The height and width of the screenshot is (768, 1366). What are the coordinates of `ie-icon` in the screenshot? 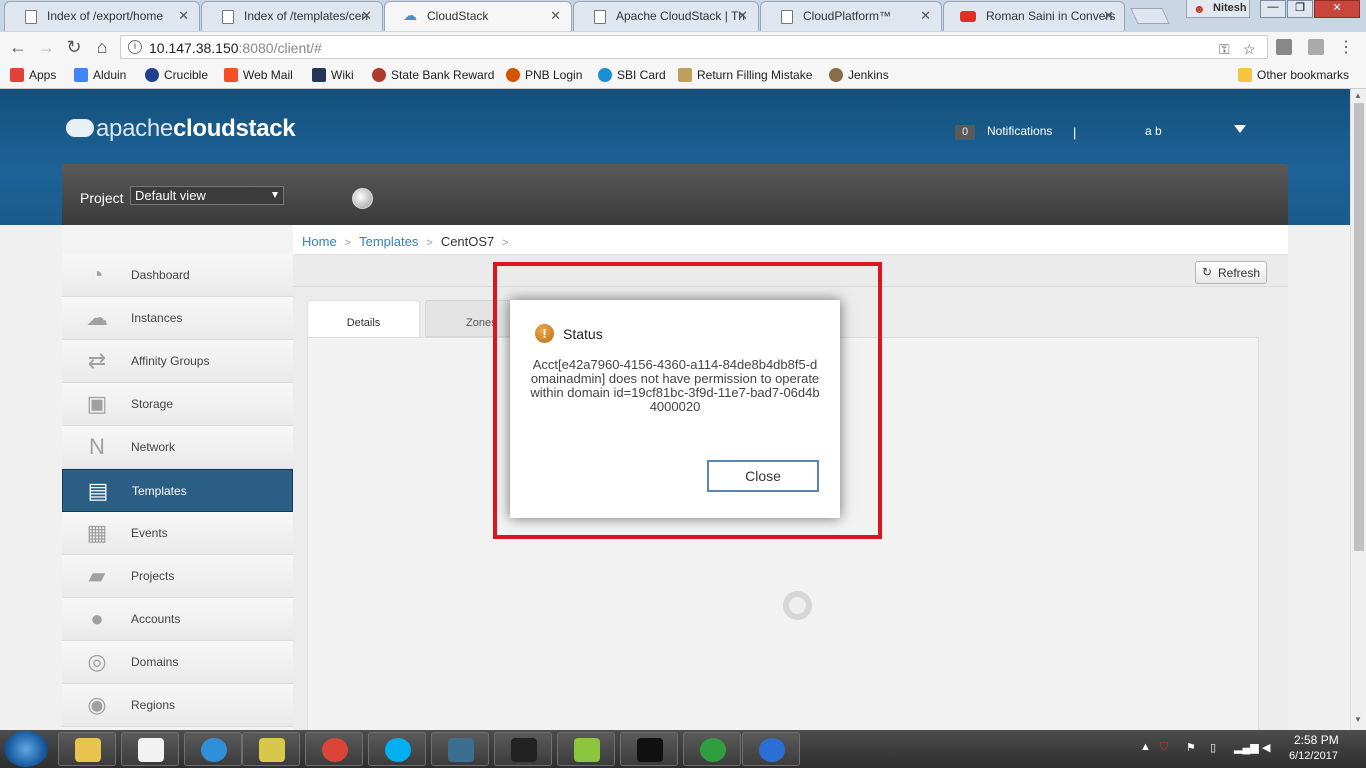 It's located at (213, 749).